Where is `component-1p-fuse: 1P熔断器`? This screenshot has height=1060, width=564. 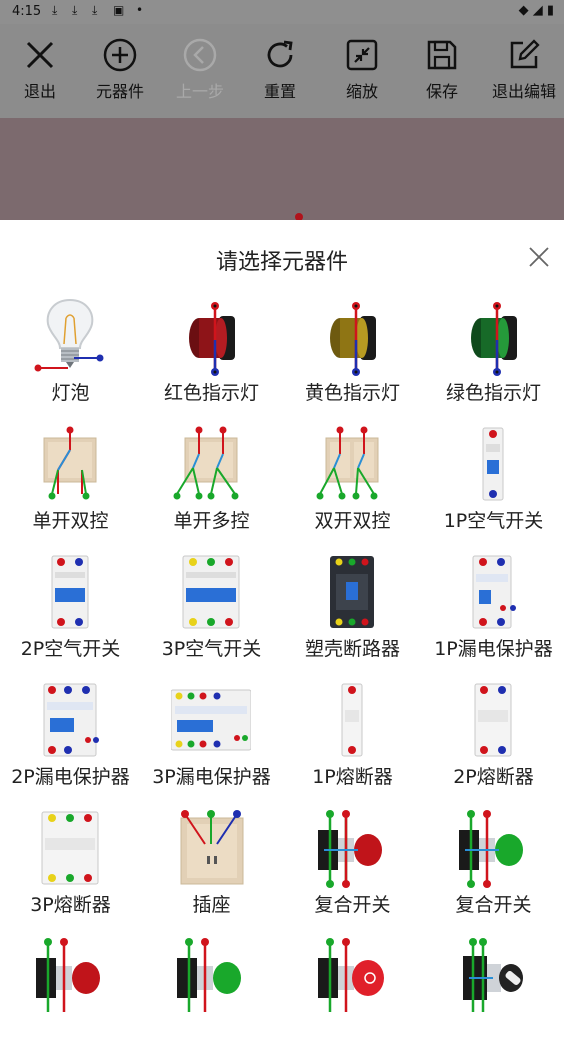
component-1p-fuse: 1P熔断器 is located at coordinates (352, 740).